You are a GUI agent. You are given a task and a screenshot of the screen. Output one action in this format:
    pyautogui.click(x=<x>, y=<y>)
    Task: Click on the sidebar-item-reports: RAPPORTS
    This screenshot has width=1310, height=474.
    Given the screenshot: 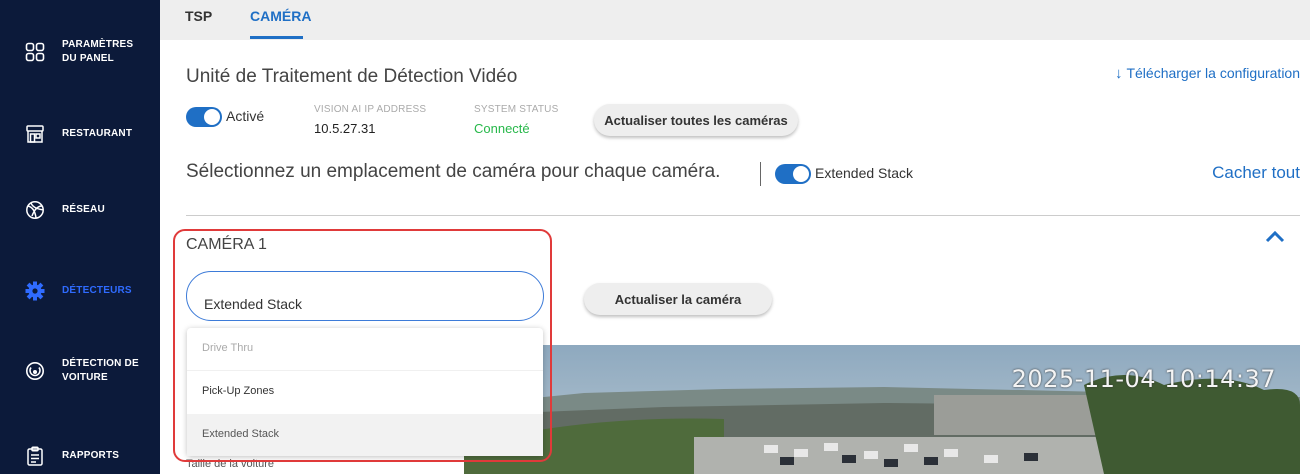 What is the action you would take?
    pyautogui.click(x=80, y=450)
    